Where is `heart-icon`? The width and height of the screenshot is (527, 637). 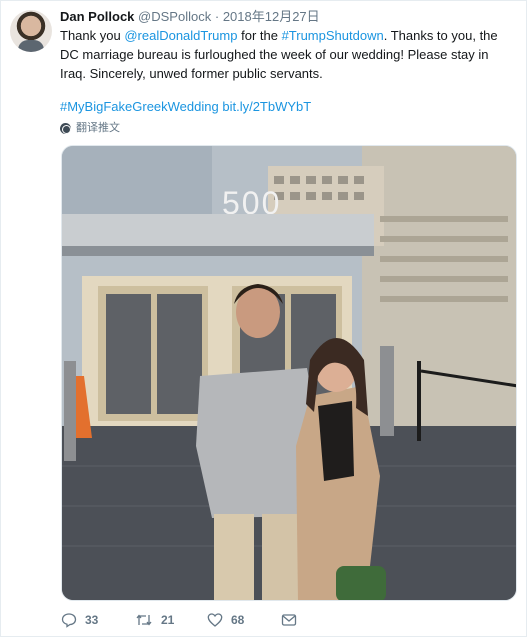 heart-icon is located at coordinates (215, 620).